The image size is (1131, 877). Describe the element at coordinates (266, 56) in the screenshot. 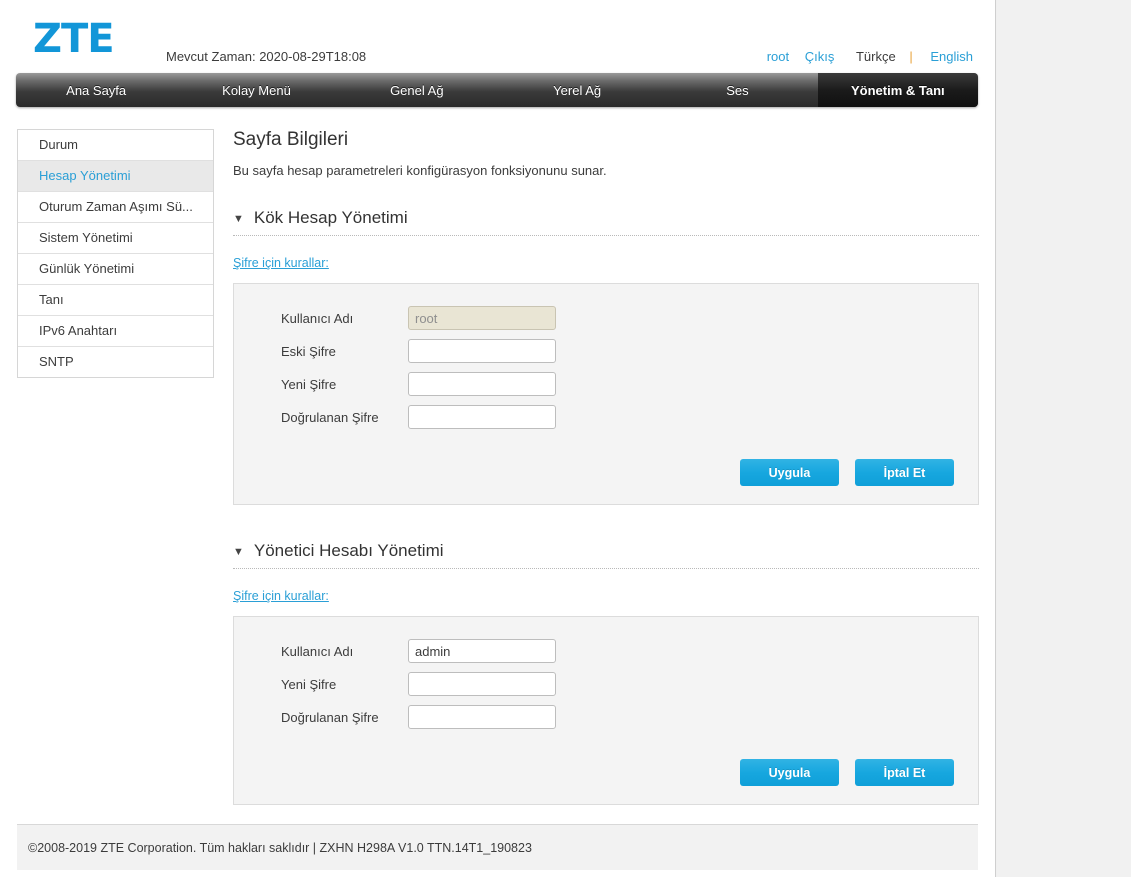

I see `current-time-label: Mevcut Zaman: 2020-08-29T18:08` at that location.